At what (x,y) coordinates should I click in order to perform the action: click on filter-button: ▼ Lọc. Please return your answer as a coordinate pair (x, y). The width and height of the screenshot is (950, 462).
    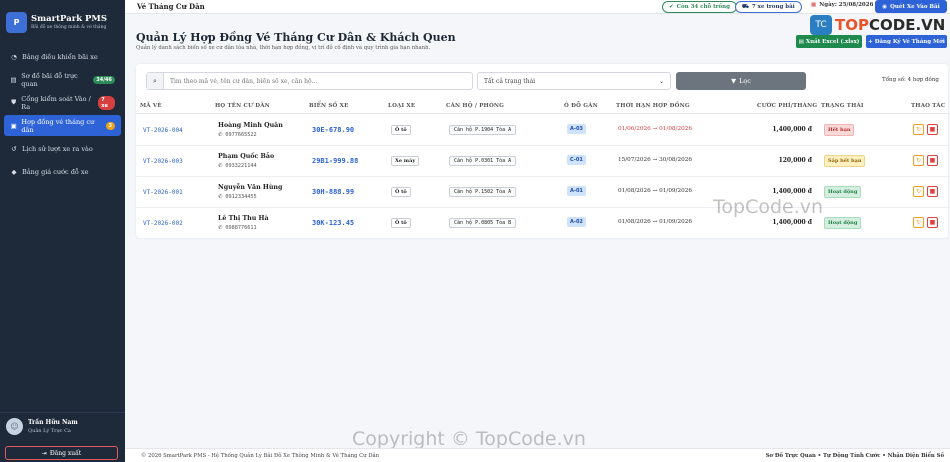
    Looking at the image, I should click on (741, 81).